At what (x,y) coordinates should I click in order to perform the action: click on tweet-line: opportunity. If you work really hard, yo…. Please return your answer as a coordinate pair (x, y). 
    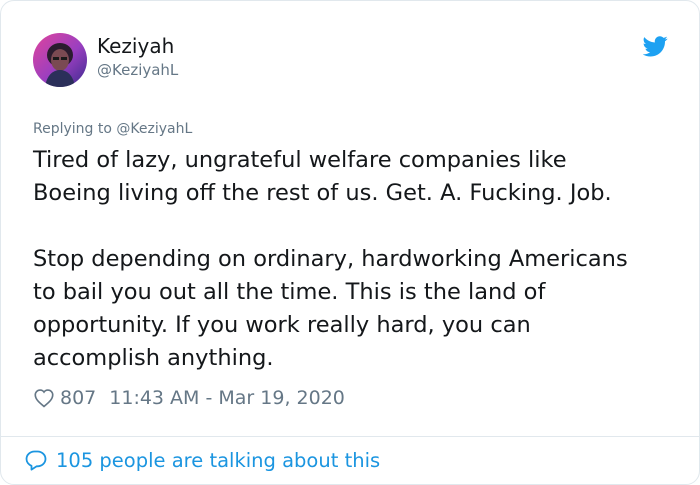
    Looking at the image, I should click on (282, 325).